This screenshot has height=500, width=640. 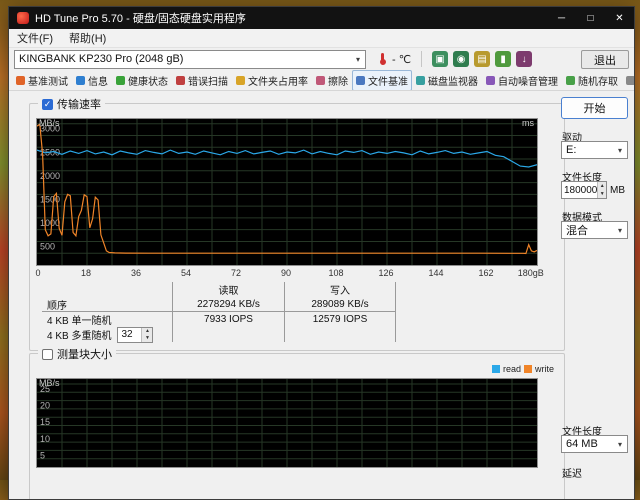 What do you see at coordinates (148, 82) in the screenshot?
I see `tab-label: 健康状态` at bounding box center [148, 82].